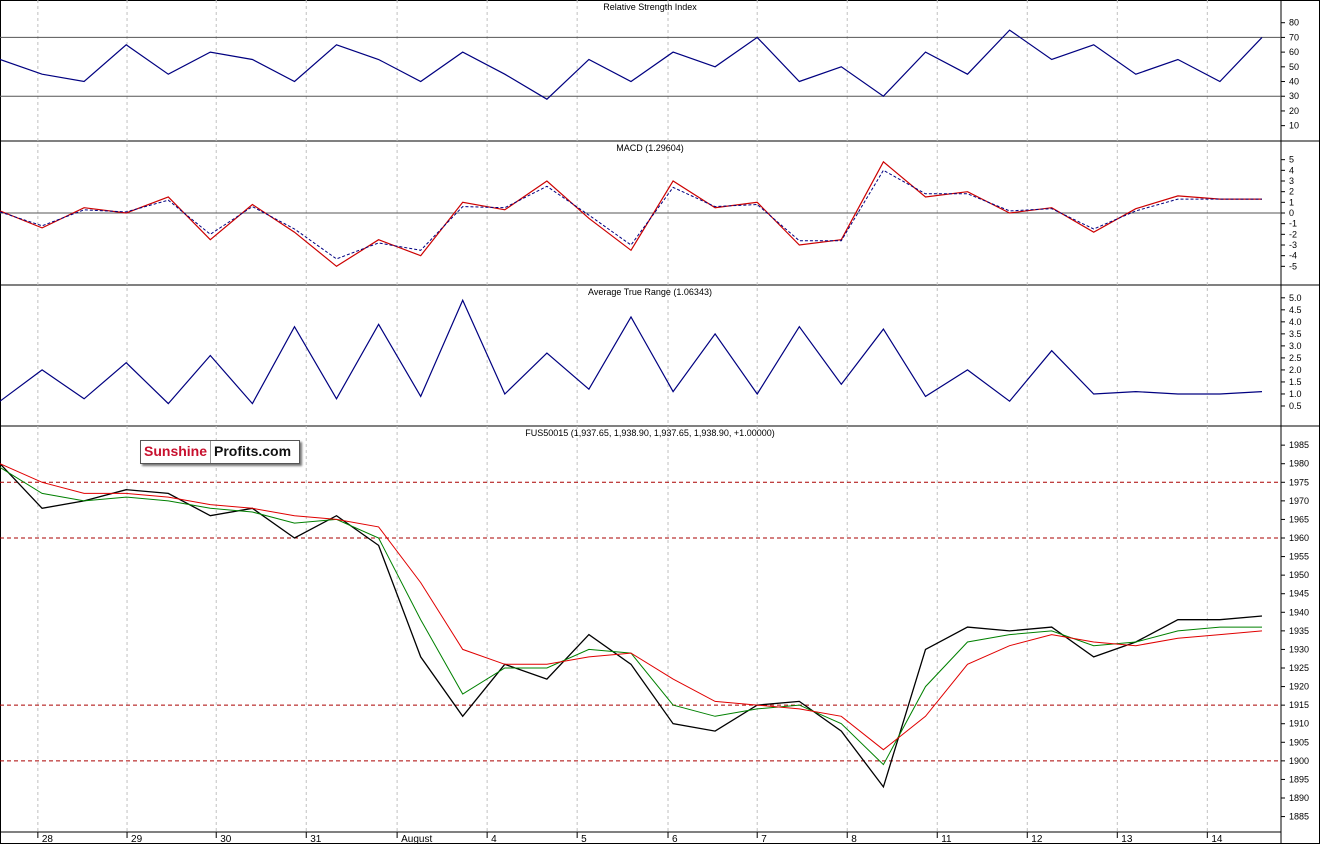  I want to click on x-tick-label: 11, so click(946, 839).